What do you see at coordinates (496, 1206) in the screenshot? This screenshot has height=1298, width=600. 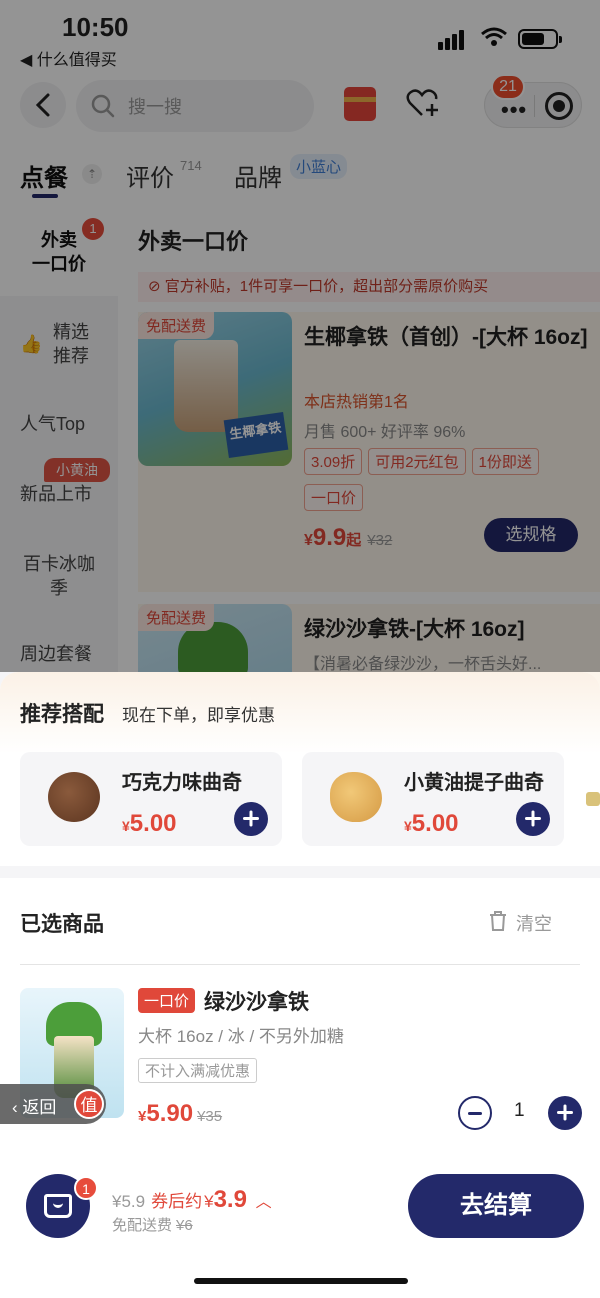 I see `checkout-button: 去结算` at bounding box center [496, 1206].